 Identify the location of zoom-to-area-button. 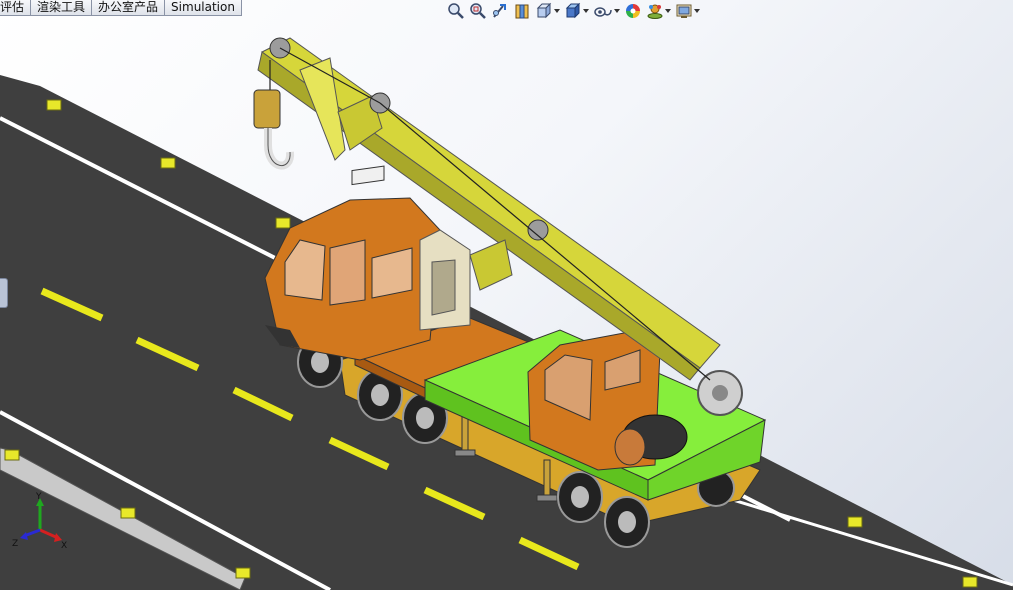
(478, 11).